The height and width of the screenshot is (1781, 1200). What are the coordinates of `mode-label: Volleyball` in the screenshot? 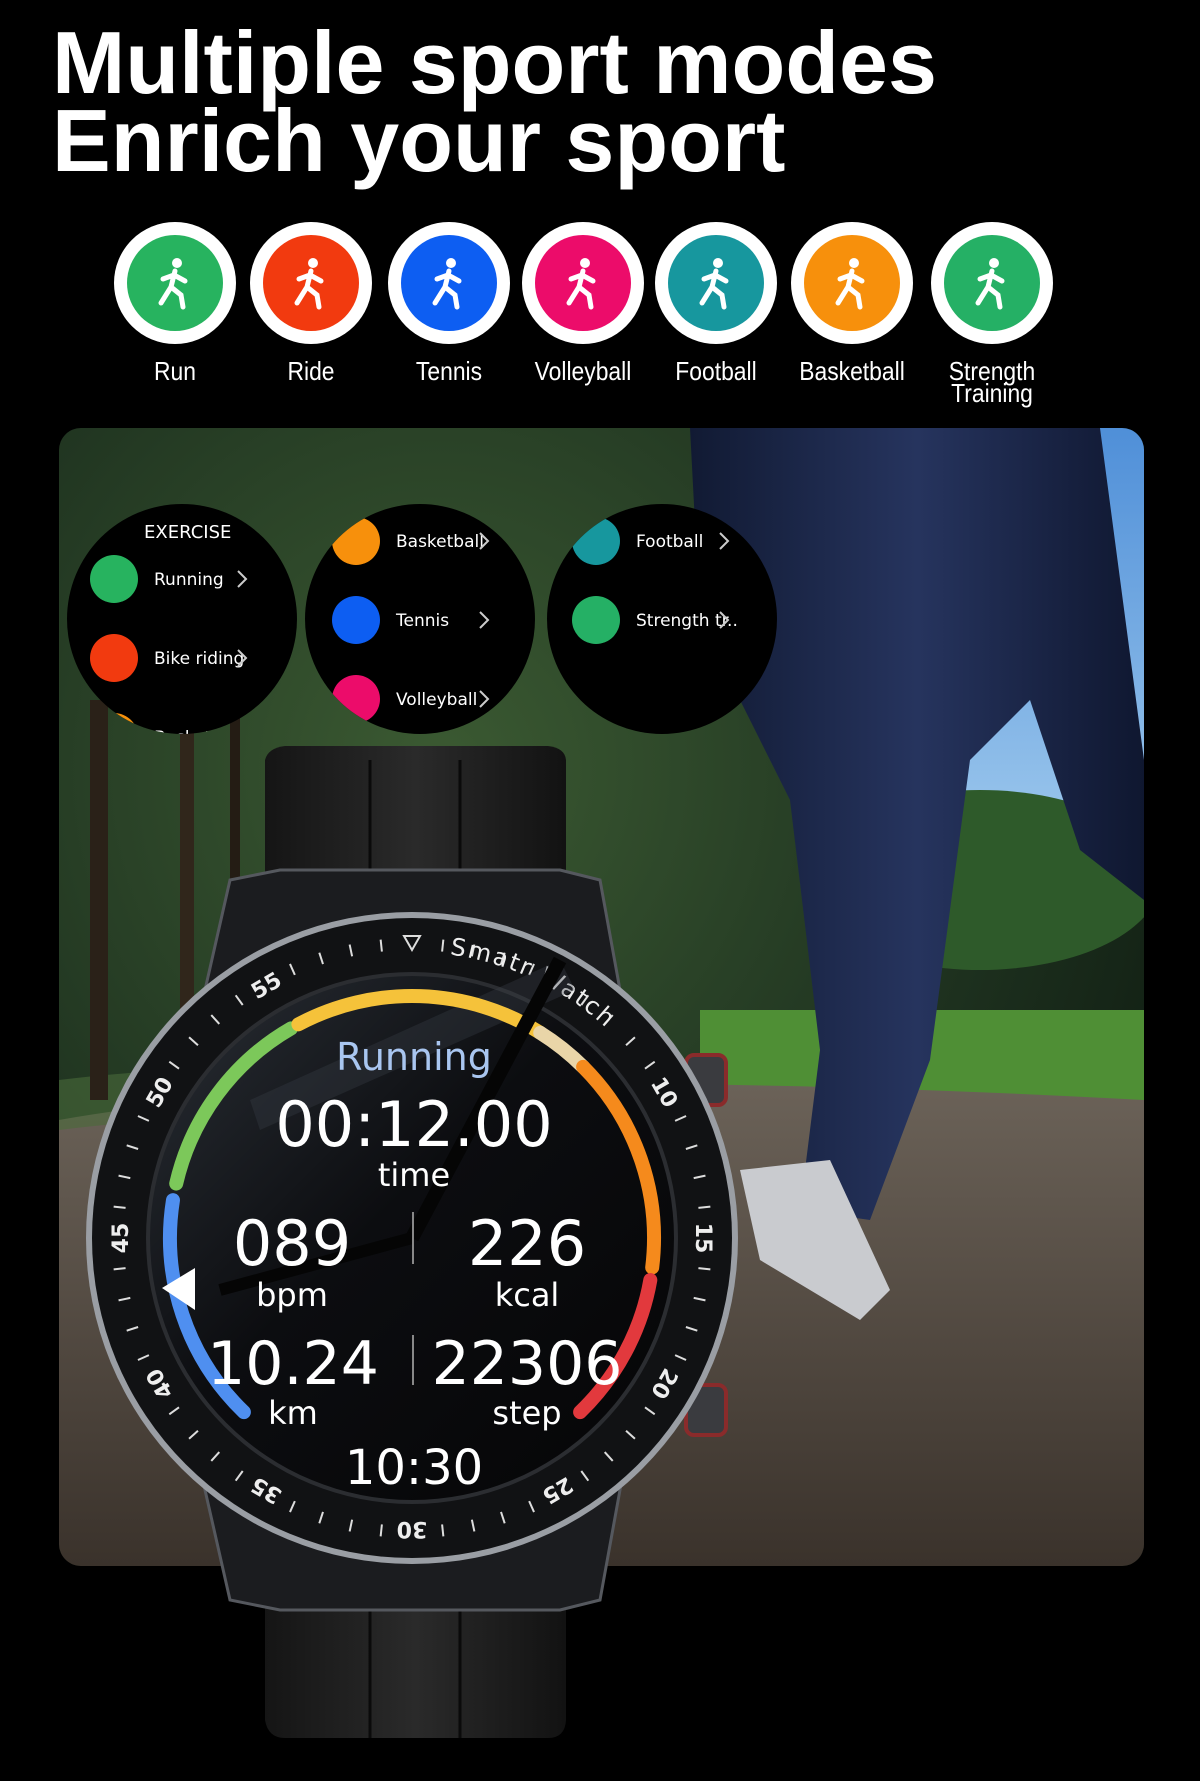 It's located at (583, 371).